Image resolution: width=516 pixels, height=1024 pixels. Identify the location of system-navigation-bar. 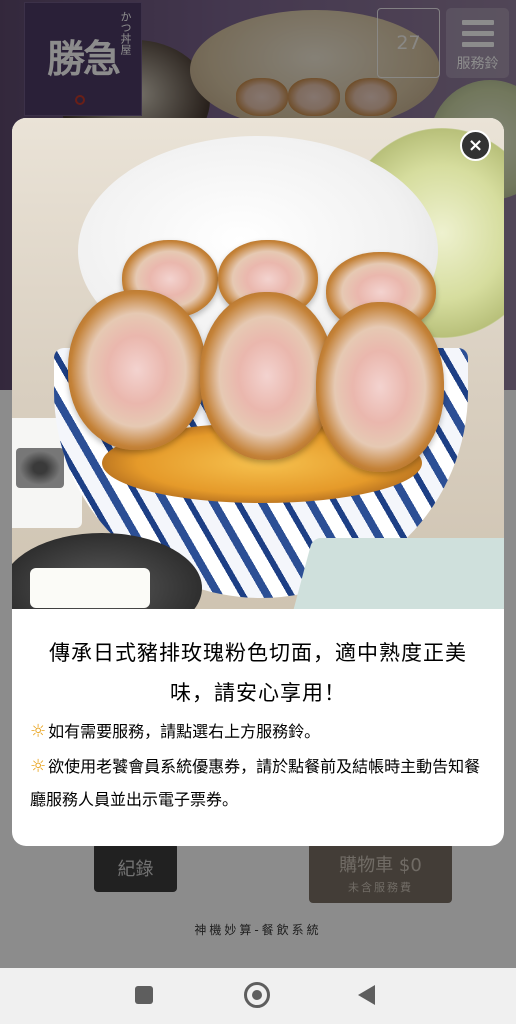
(258, 996).